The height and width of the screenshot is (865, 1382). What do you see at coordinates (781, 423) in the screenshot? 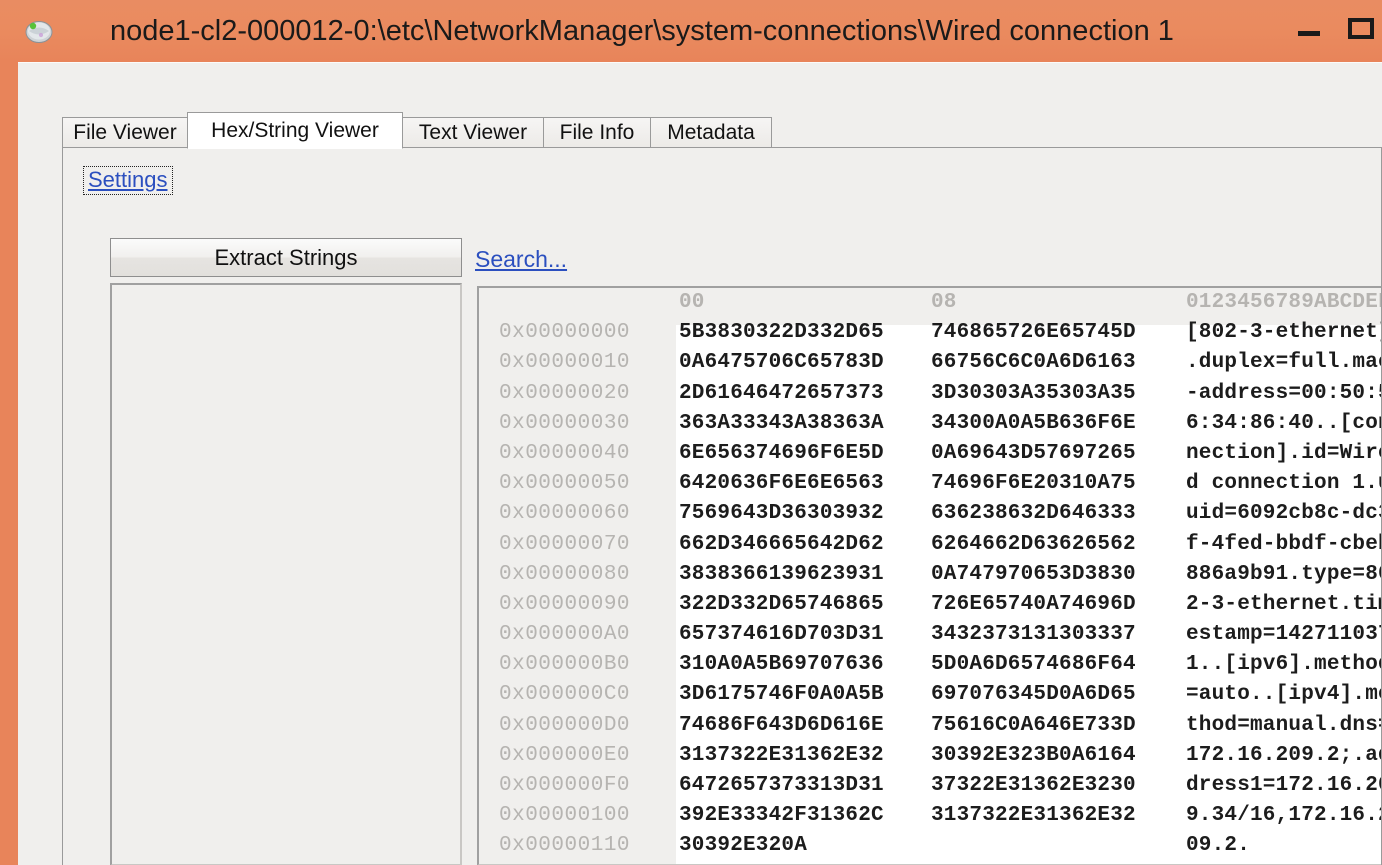
I see `hex-row-bytes-left: 363A33343A38363A` at bounding box center [781, 423].